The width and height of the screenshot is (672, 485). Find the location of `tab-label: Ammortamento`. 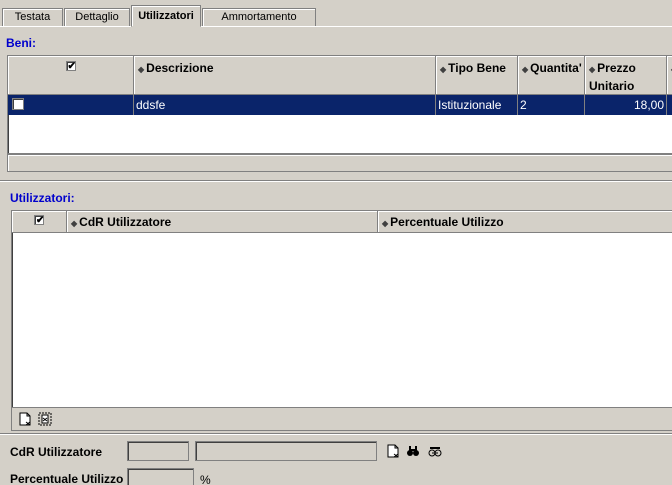

tab-label: Ammortamento is located at coordinates (259, 17).